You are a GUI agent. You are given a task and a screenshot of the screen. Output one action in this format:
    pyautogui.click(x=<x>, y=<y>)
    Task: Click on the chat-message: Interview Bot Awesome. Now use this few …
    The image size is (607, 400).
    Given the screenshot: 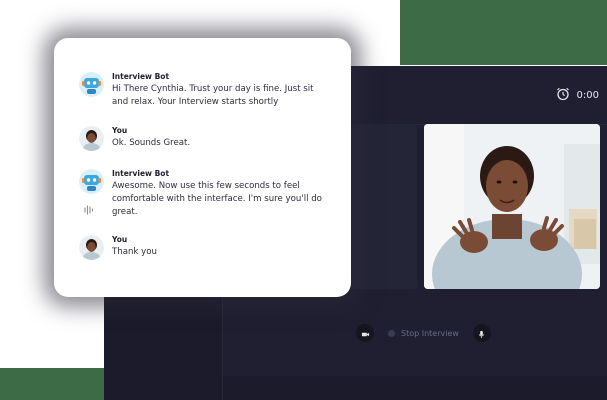 What is the action you would take?
    pyautogui.click(x=200, y=194)
    